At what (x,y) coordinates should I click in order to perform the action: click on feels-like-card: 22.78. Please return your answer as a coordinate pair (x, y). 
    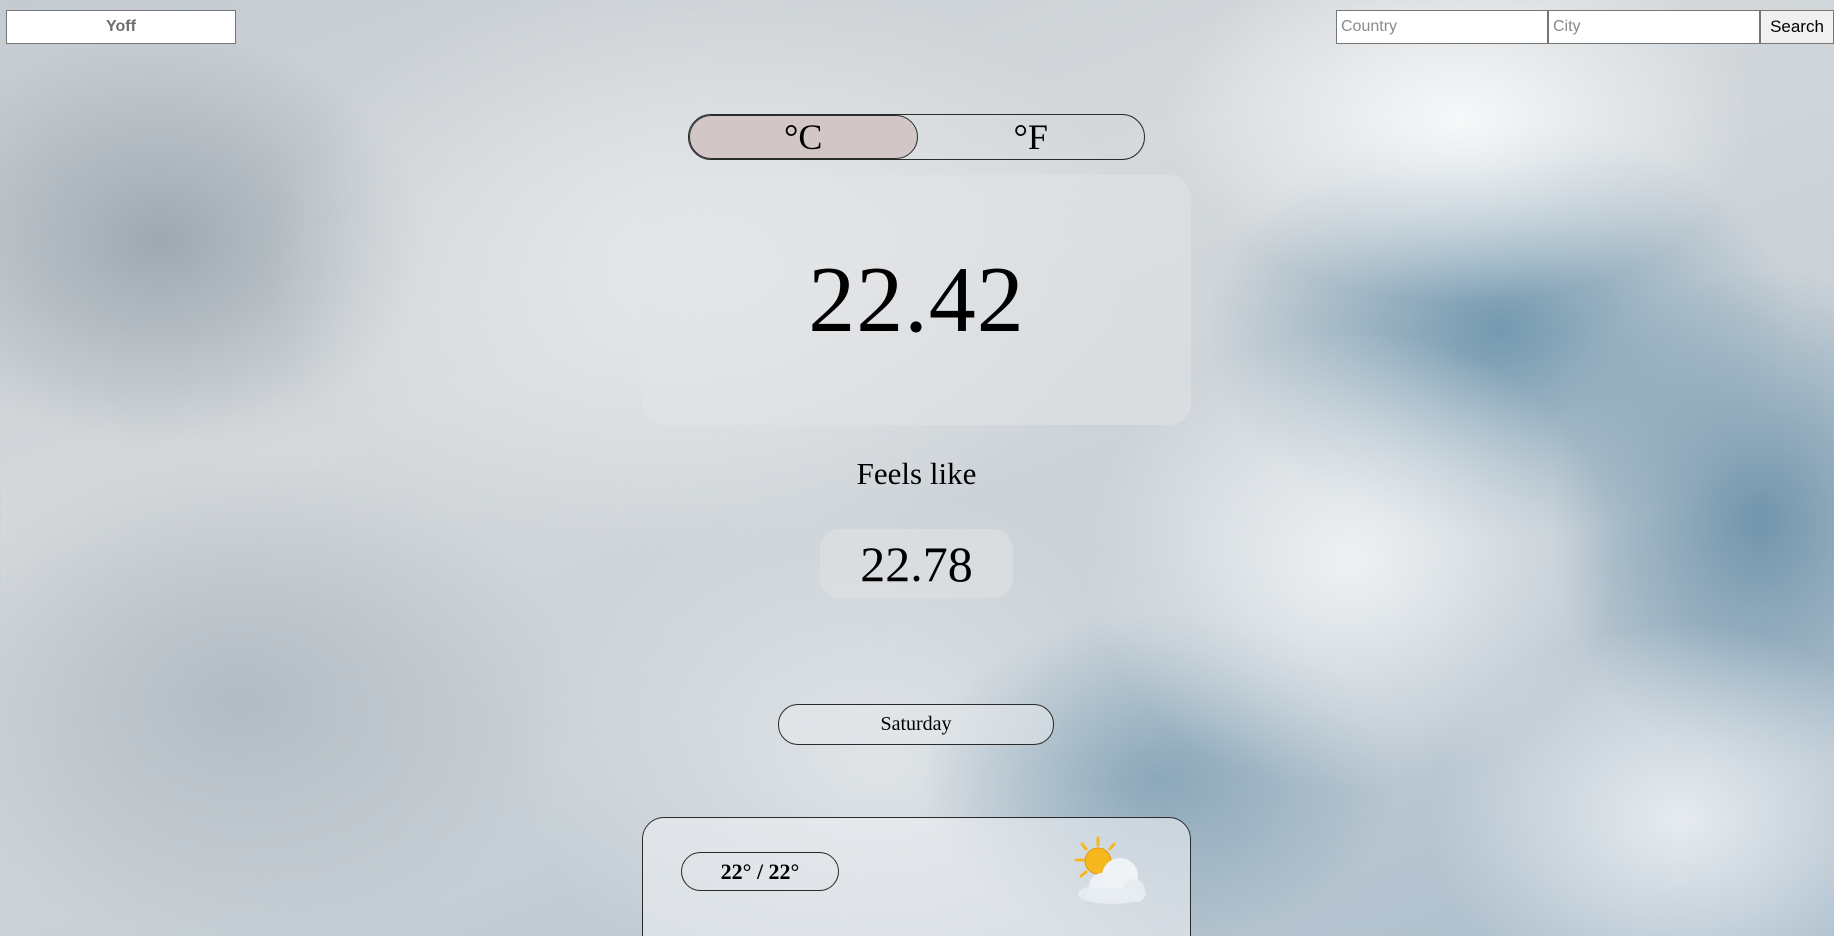
    Looking at the image, I should click on (916, 563).